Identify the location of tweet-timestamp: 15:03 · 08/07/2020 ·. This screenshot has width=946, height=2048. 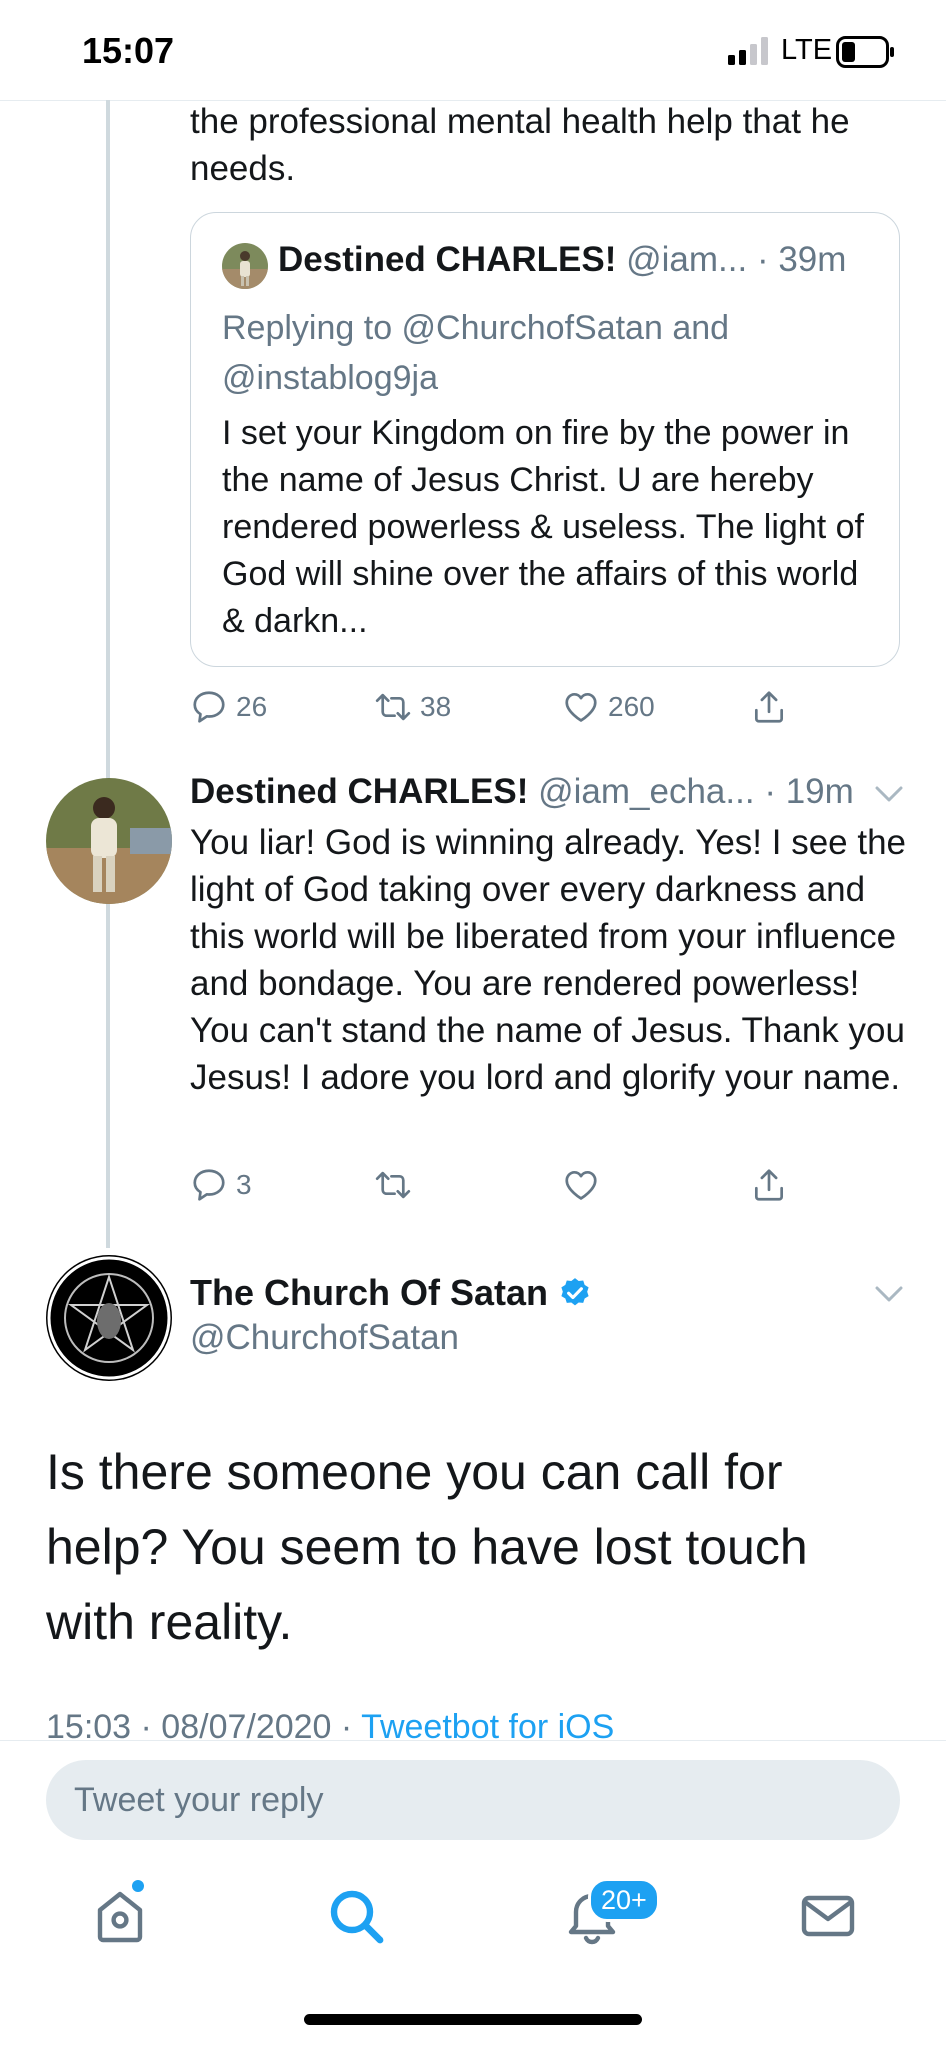
(199, 1725).